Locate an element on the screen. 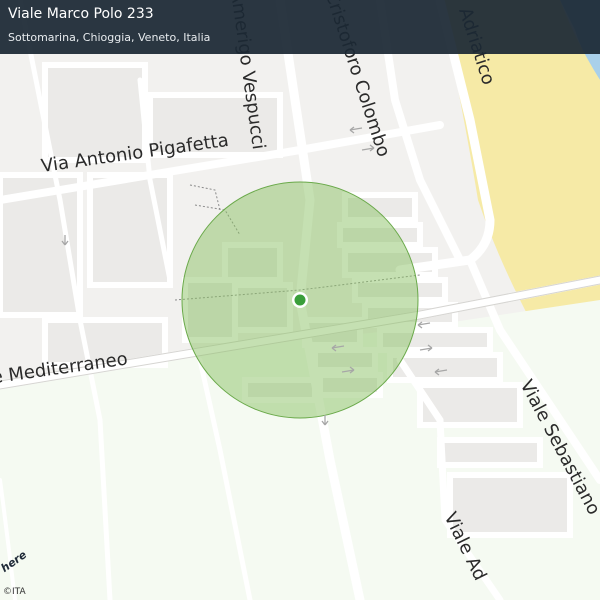  location-subtitle: Sottomarina, Chioggia, Veneto, Italia is located at coordinates (109, 37).